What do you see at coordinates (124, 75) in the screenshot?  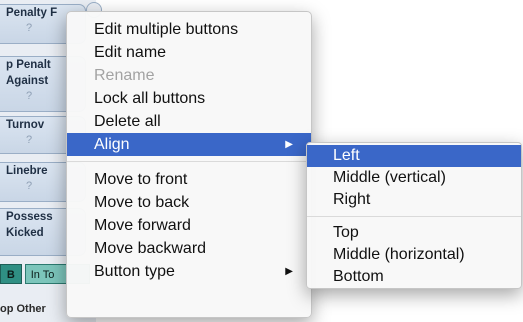 I see `menu-item-label: Rename` at bounding box center [124, 75].